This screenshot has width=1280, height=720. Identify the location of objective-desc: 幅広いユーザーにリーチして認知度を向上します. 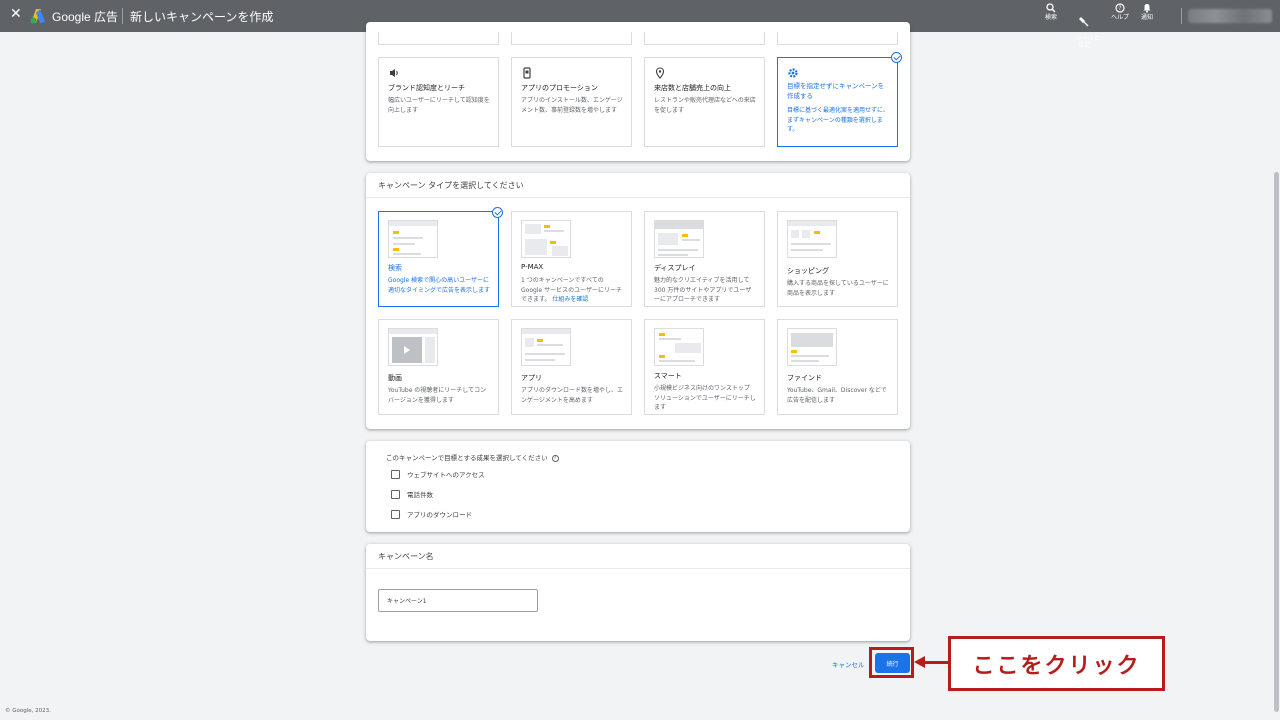
(439, 105).